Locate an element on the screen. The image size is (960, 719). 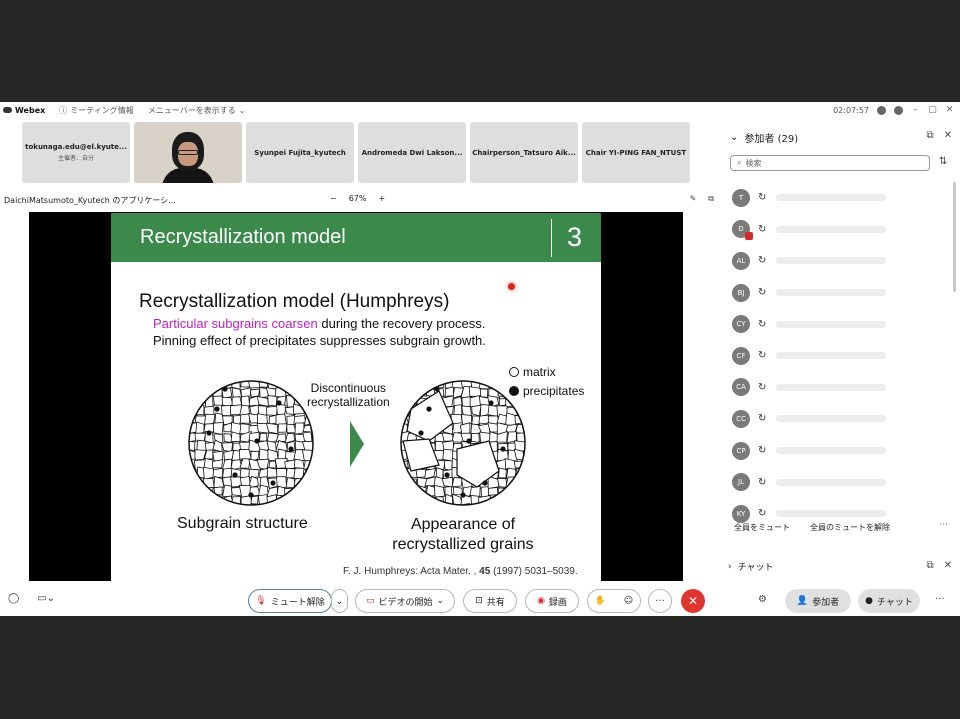
recrystallized-label-line-2: recrystallized grains is located at coordinates (463, 544).